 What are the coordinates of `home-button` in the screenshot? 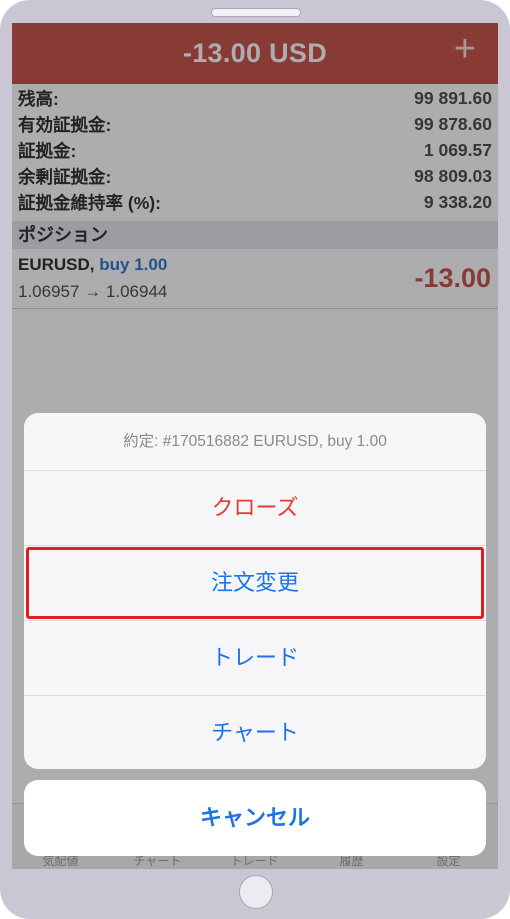 It's located at (256, 892).